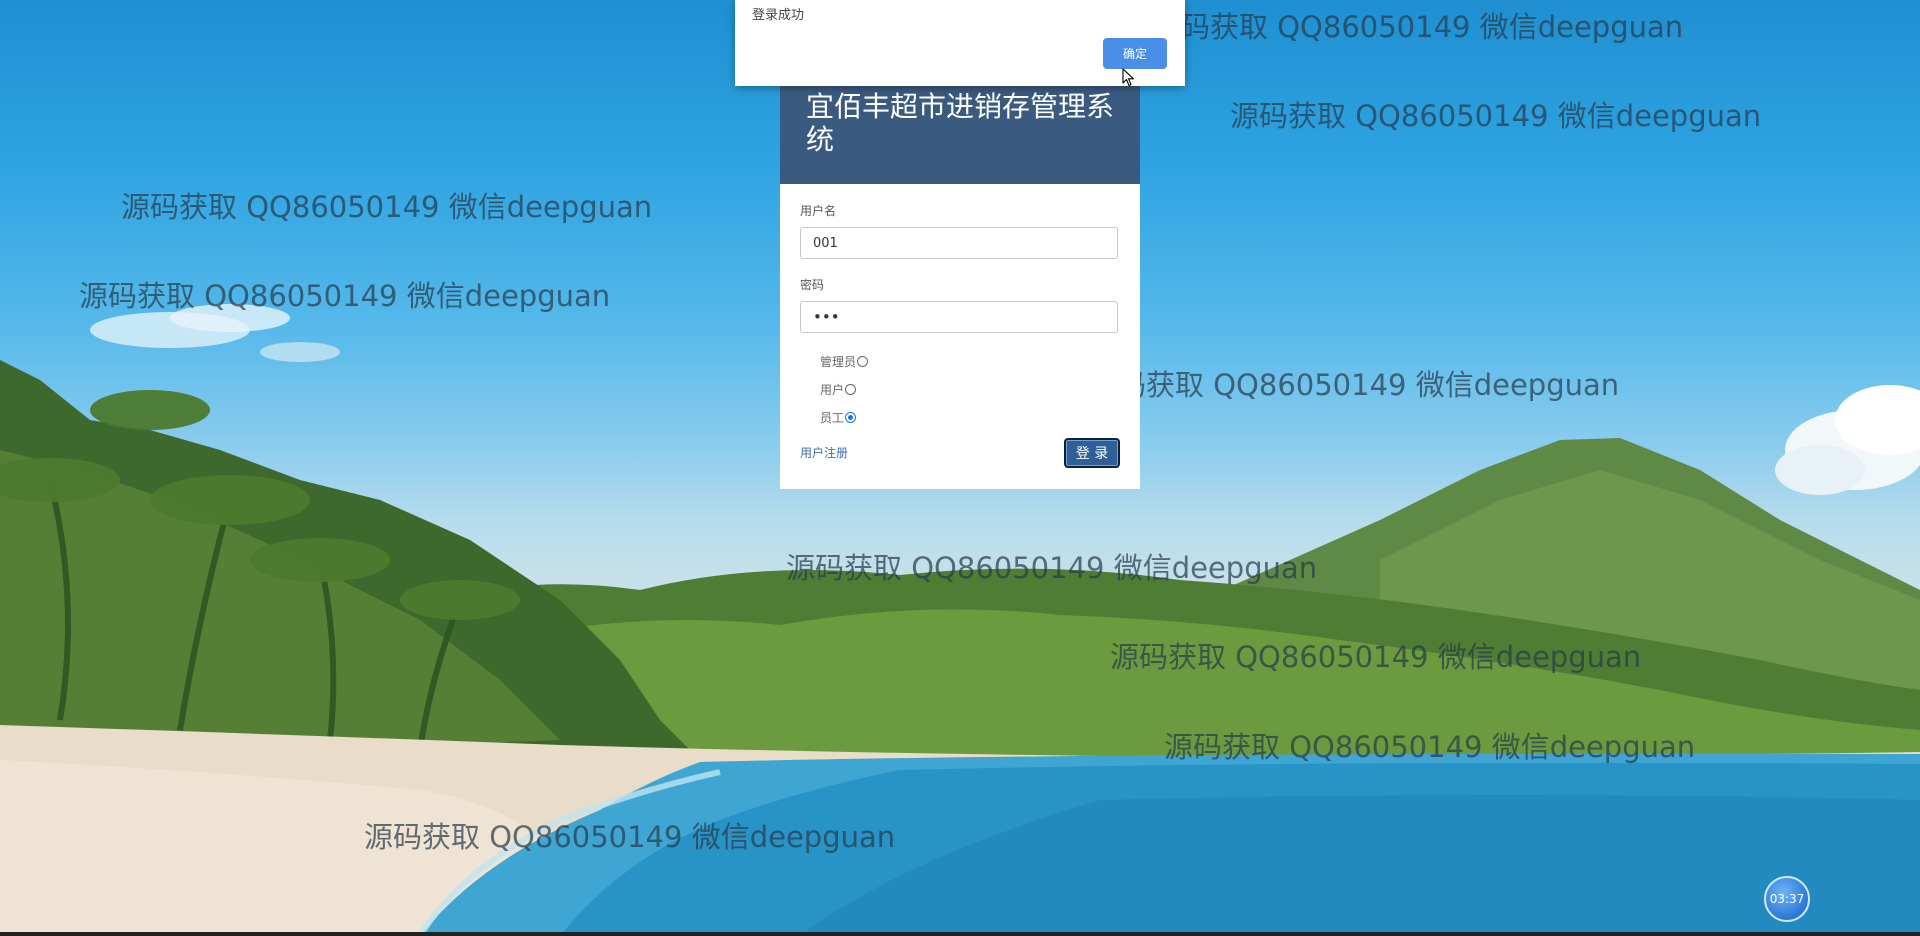  Describe the element at coordinates (970, 361) in the screenshot. I see `role-option-admin: 管理员` at that location.